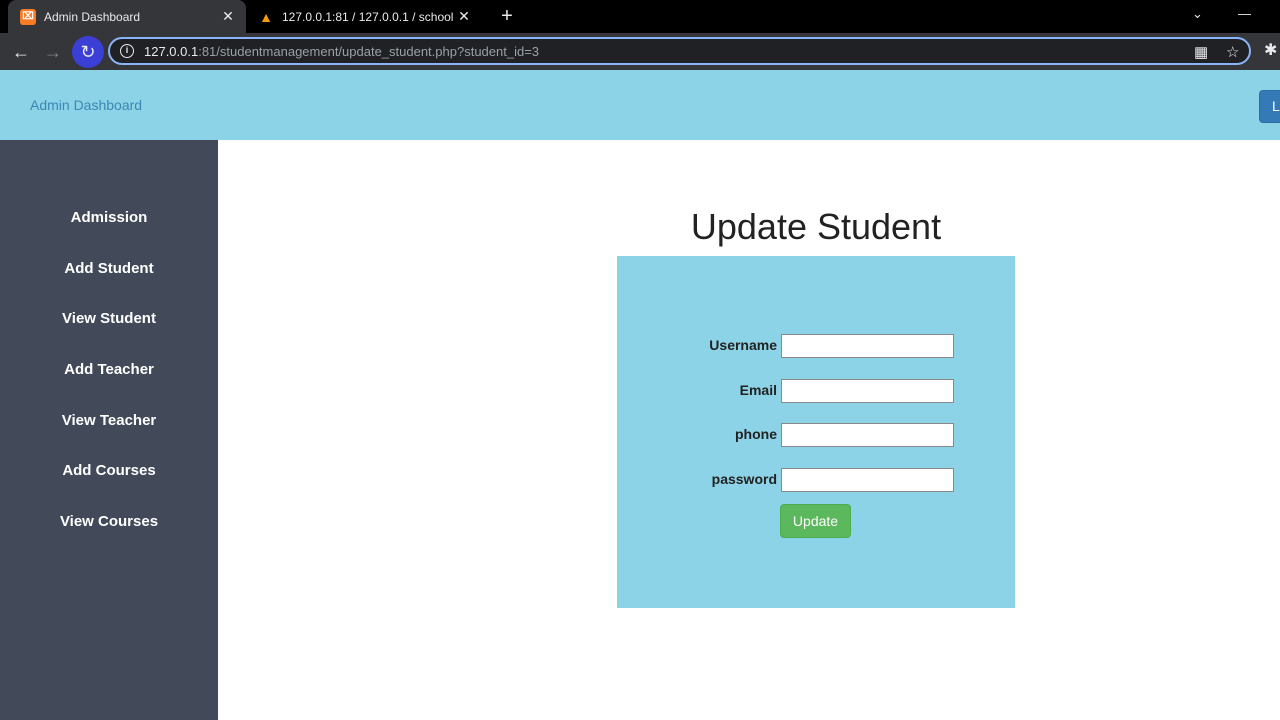  I want to click on password-row: password, so click(816, 480).